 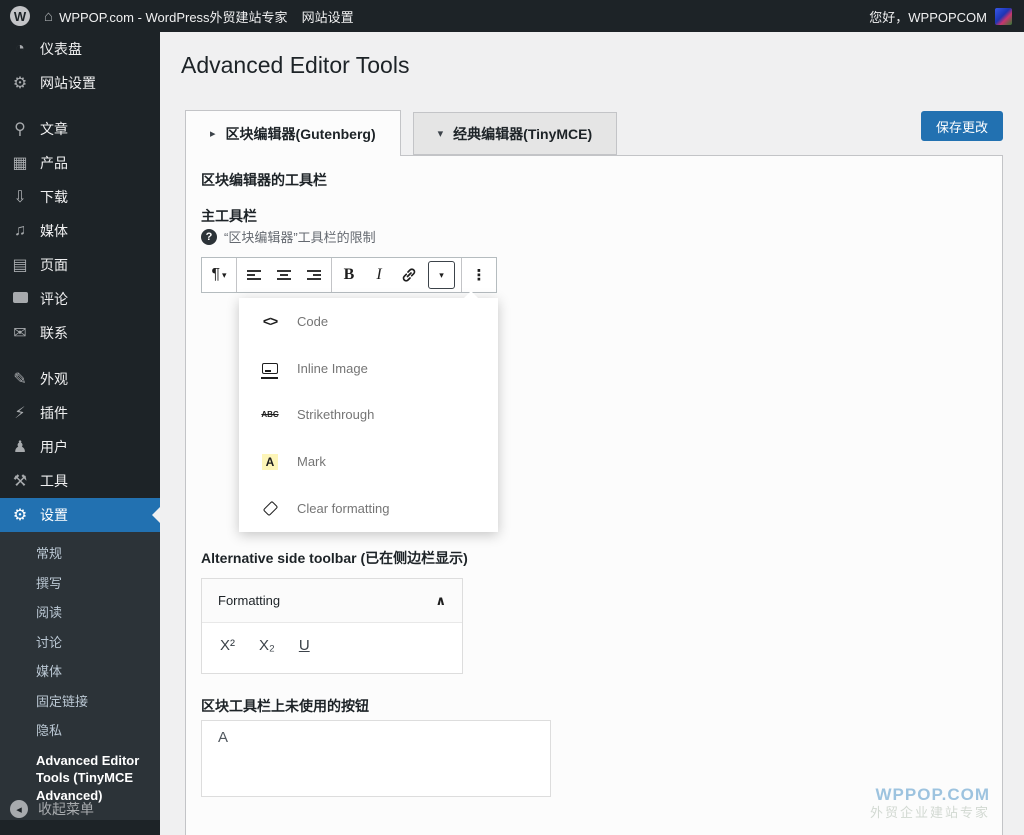 I want to click on sidebar-item-pages: ▤ 页面, so click(x=80, y=265).